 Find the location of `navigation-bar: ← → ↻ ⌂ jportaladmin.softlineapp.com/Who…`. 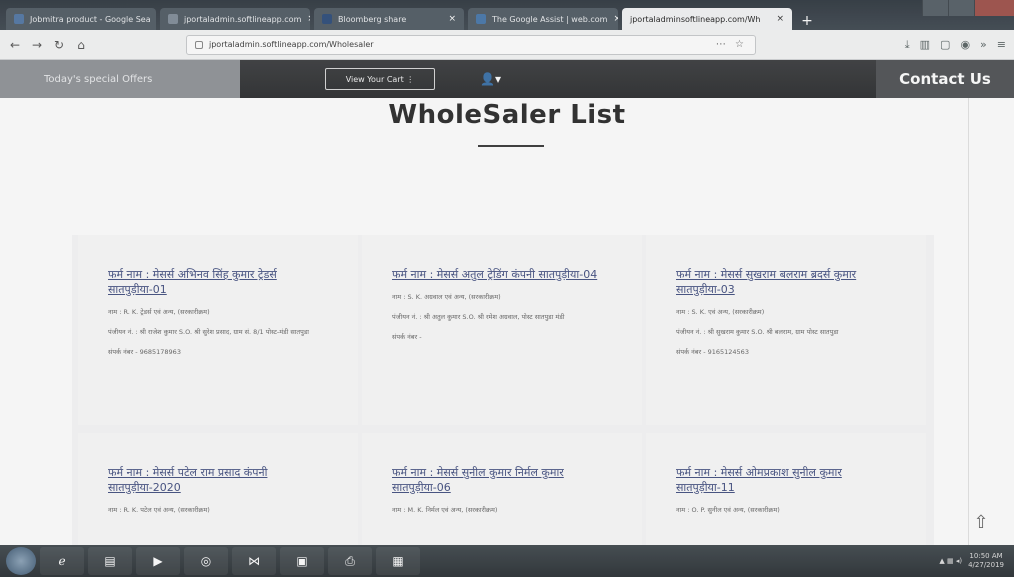

navigation-bar: ← → ↻ ⌂ jportaladmin.softlineapp.com/Who… is located at coordinates (507, 45).